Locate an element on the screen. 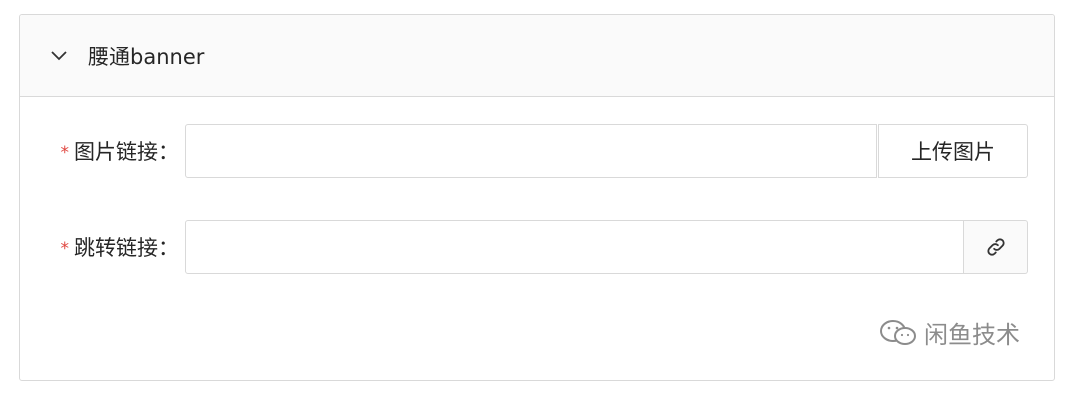 The height and width of the screenshot is (401, 1080). wechat-icon is located at coordinates (898, 332).